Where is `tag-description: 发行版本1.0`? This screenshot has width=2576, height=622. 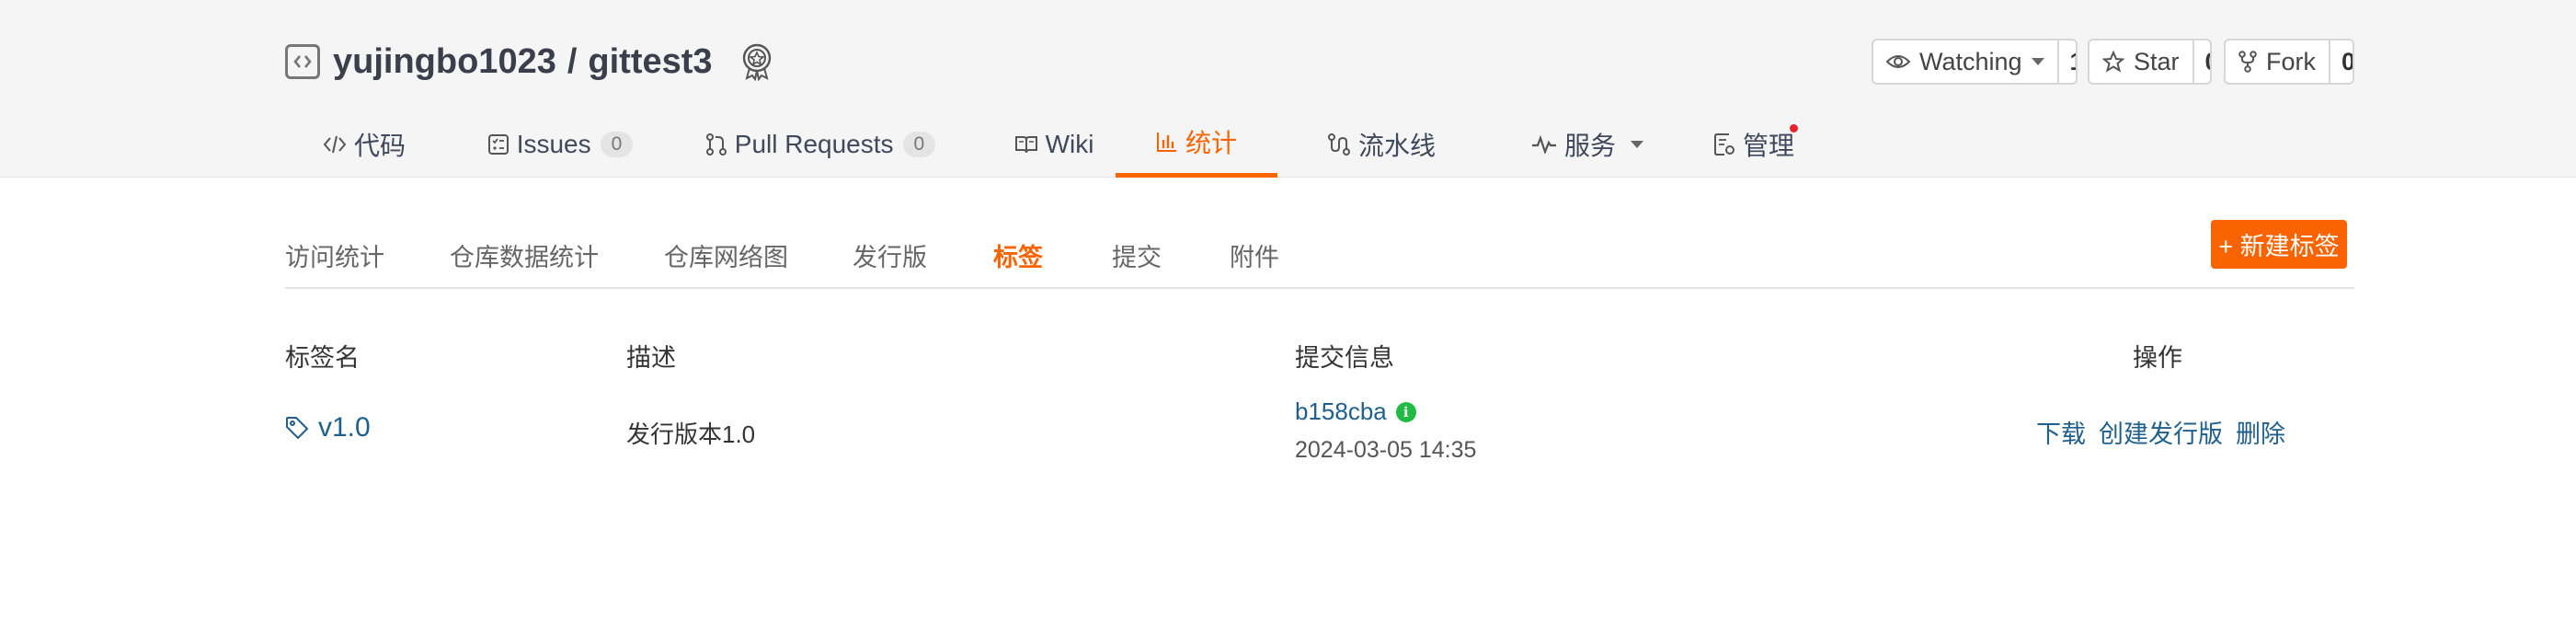 tag-description: 发行版本1.0 is located at coordinates (691, 434).